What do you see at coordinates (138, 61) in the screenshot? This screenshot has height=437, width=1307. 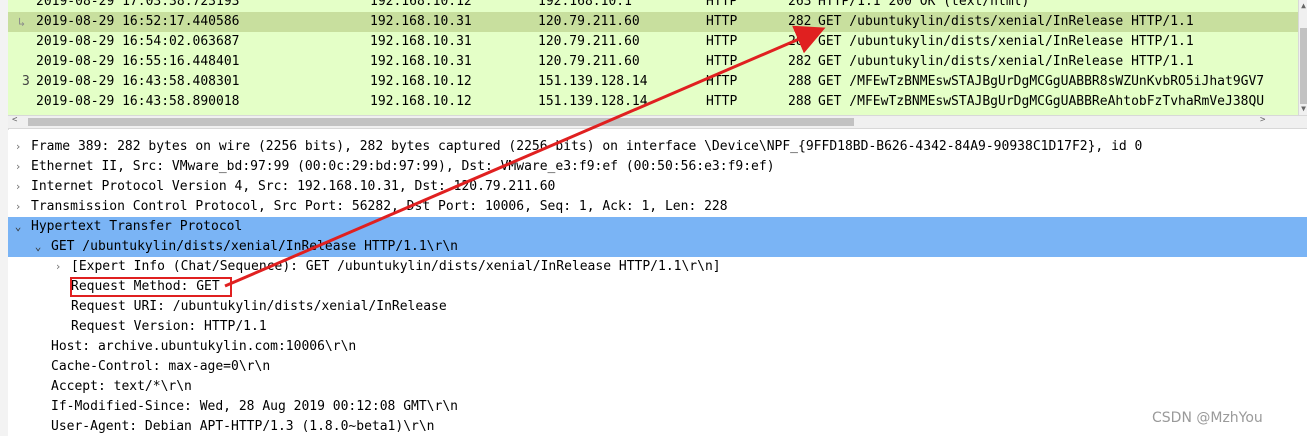 I see `packet-time: 2019-08-29 16:55:16.448401` at bounding box center [138, 61].